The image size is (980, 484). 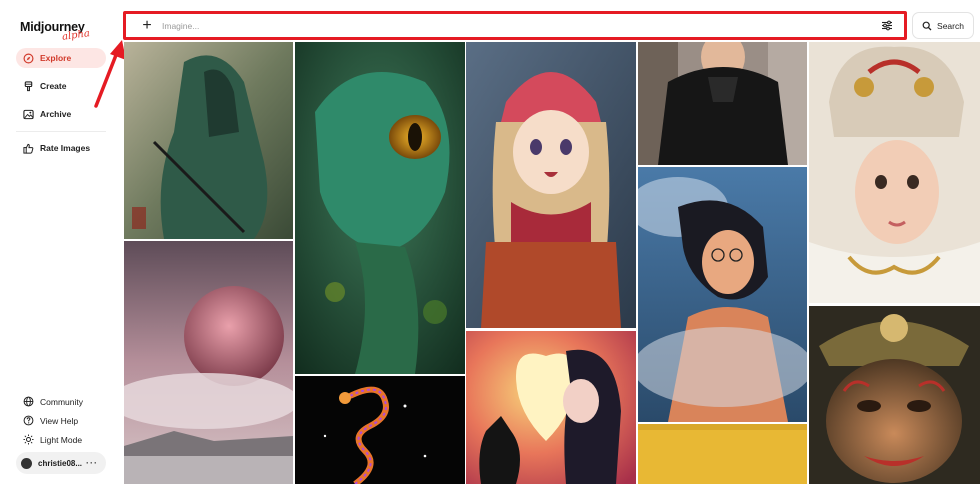 I want to click on sidebar-item-rate-images: Rate Images, so click(x=61, y=148).